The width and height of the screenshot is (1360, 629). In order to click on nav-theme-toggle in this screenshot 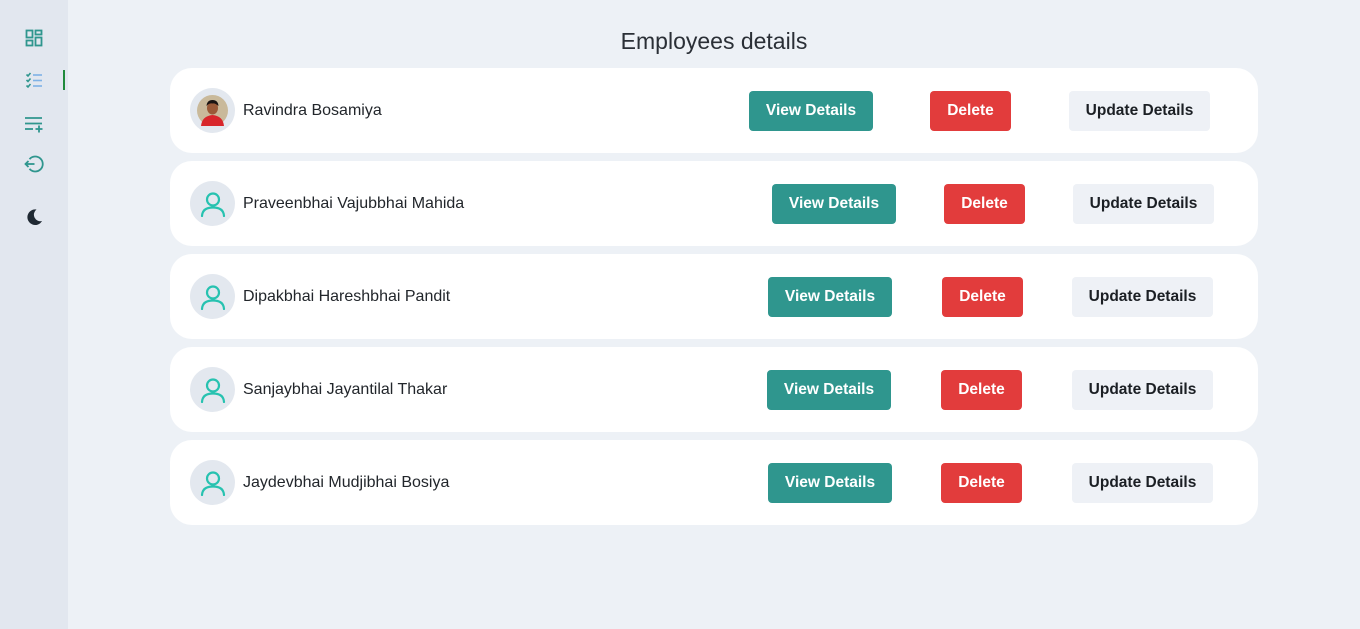, I will do `click(34, 217)`.